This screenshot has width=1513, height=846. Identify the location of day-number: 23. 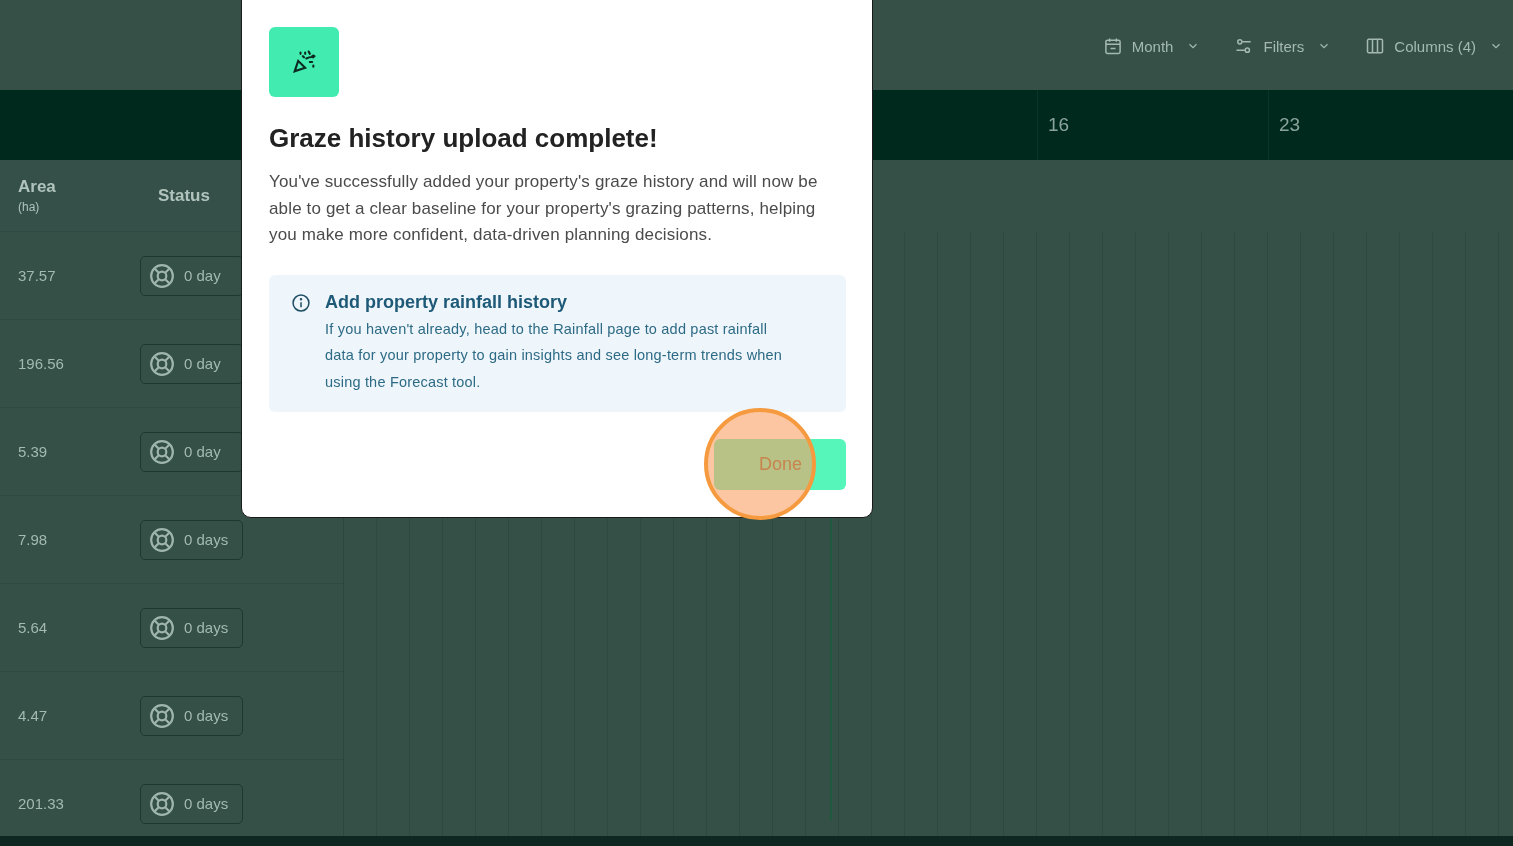
(1290, 125).